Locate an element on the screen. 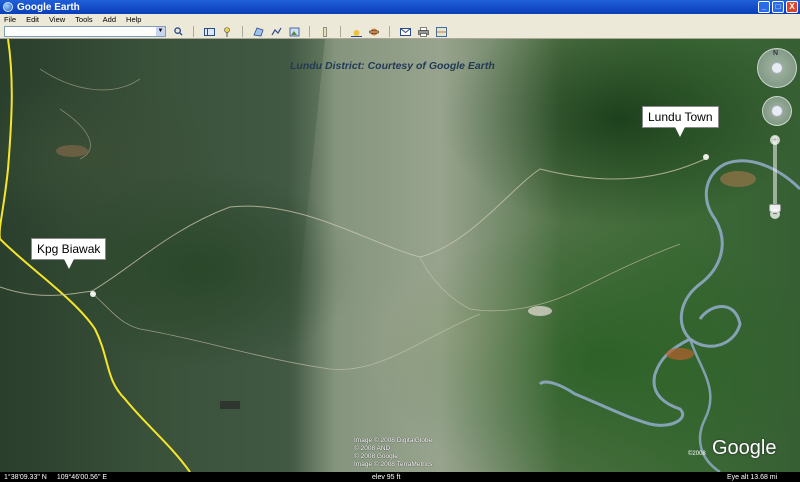 The height and width of the screenshot is (482, 800). move-joystick-icon is located at coordinates (777, 111).